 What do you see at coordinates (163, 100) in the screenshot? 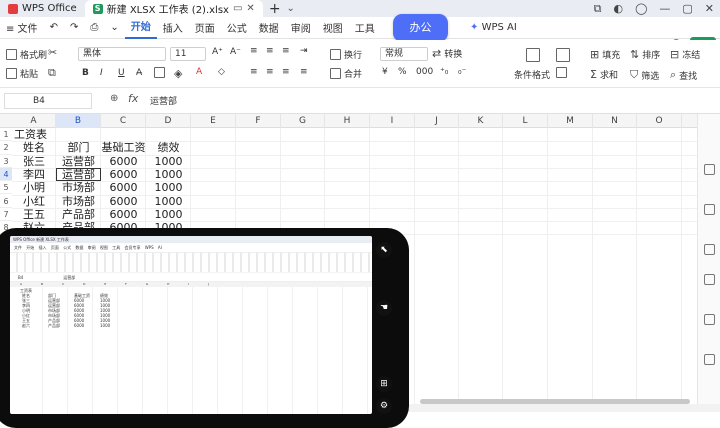
I see `formula-input: 运营部` at bounding box center [163, 100].